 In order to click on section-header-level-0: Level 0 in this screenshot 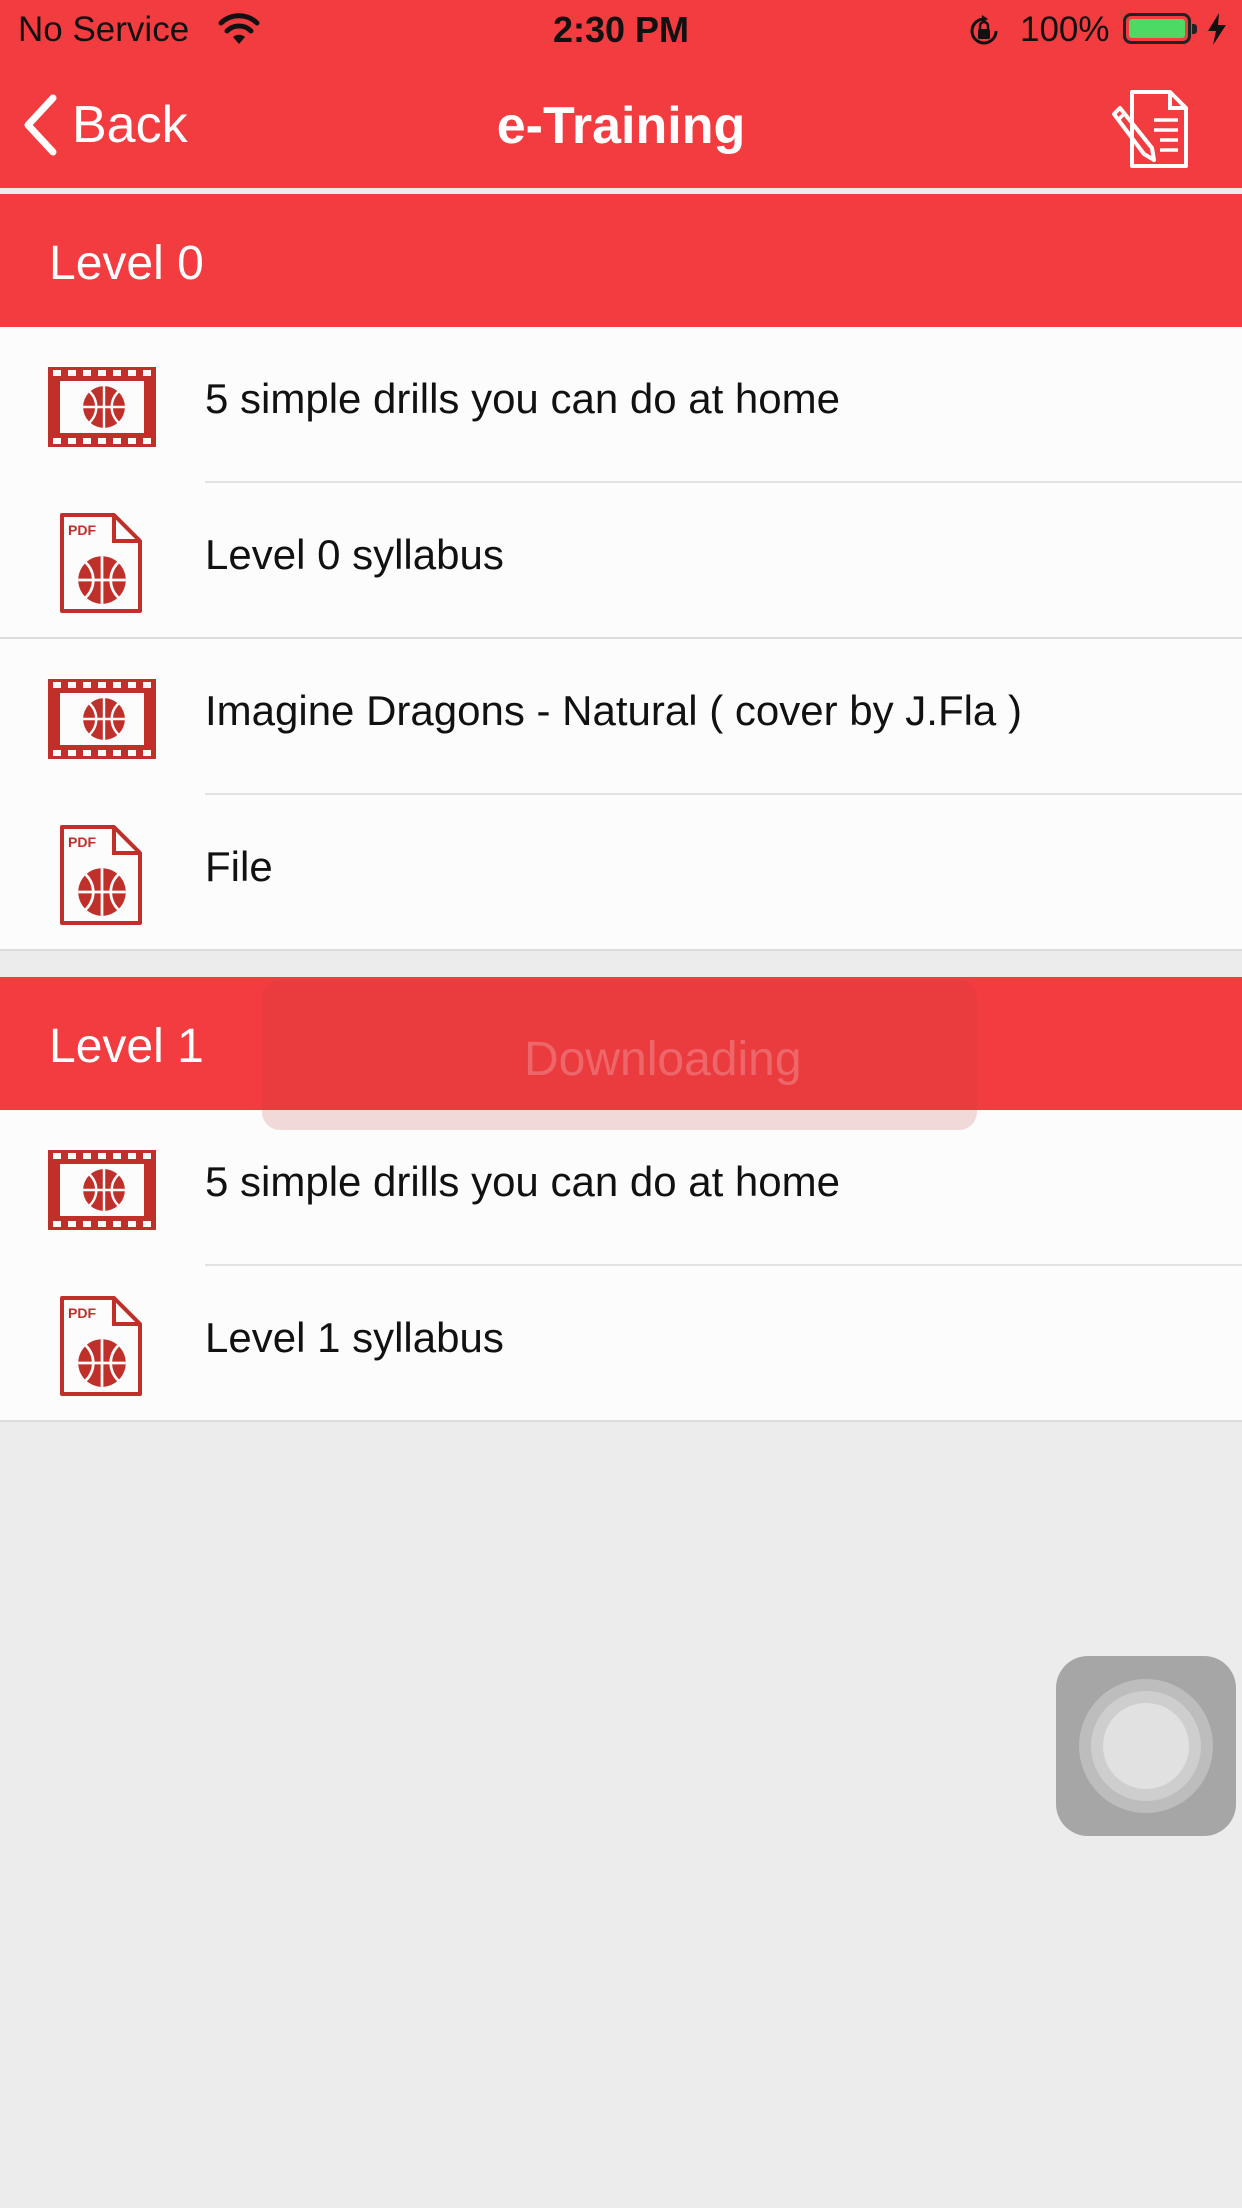, I will do `click(621, 260)`.